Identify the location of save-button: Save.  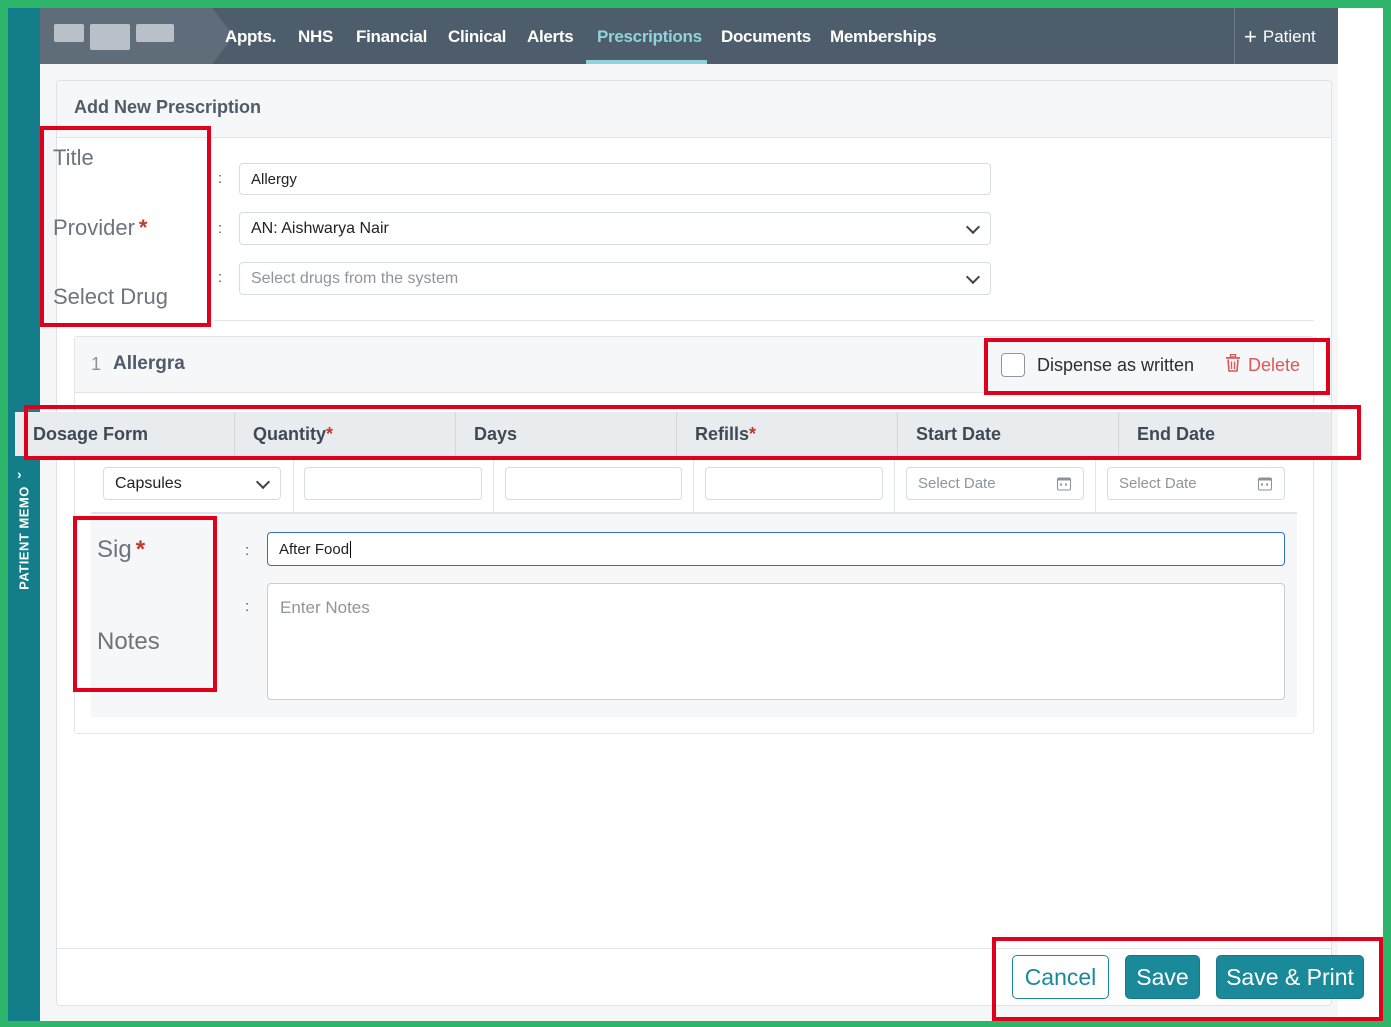
(1162, 977).